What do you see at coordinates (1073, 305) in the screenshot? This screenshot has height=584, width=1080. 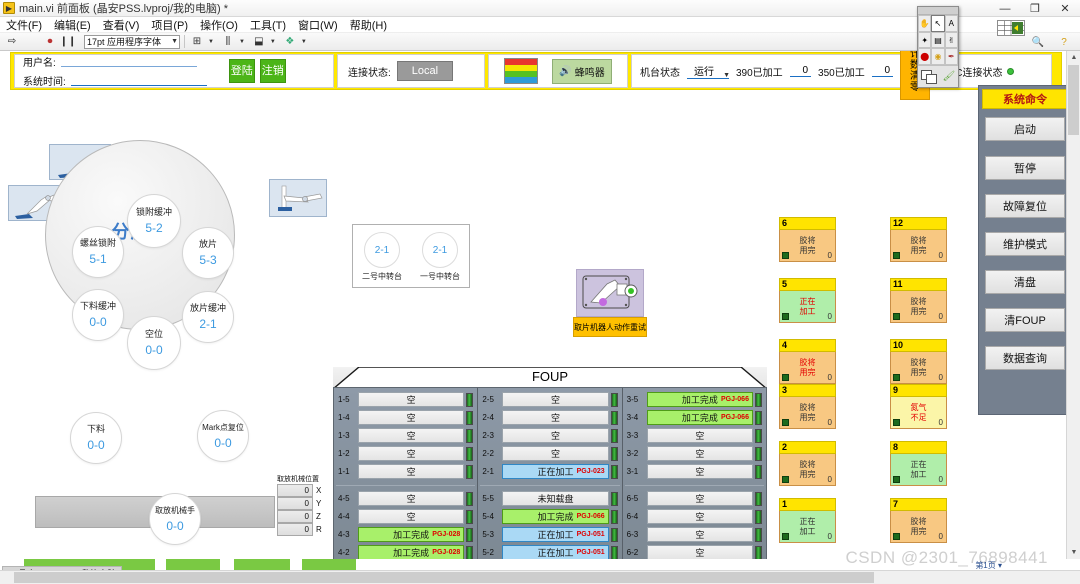 I see `vertical-scrollbar: ▲ ▼` at bounding box center [1073, 305].